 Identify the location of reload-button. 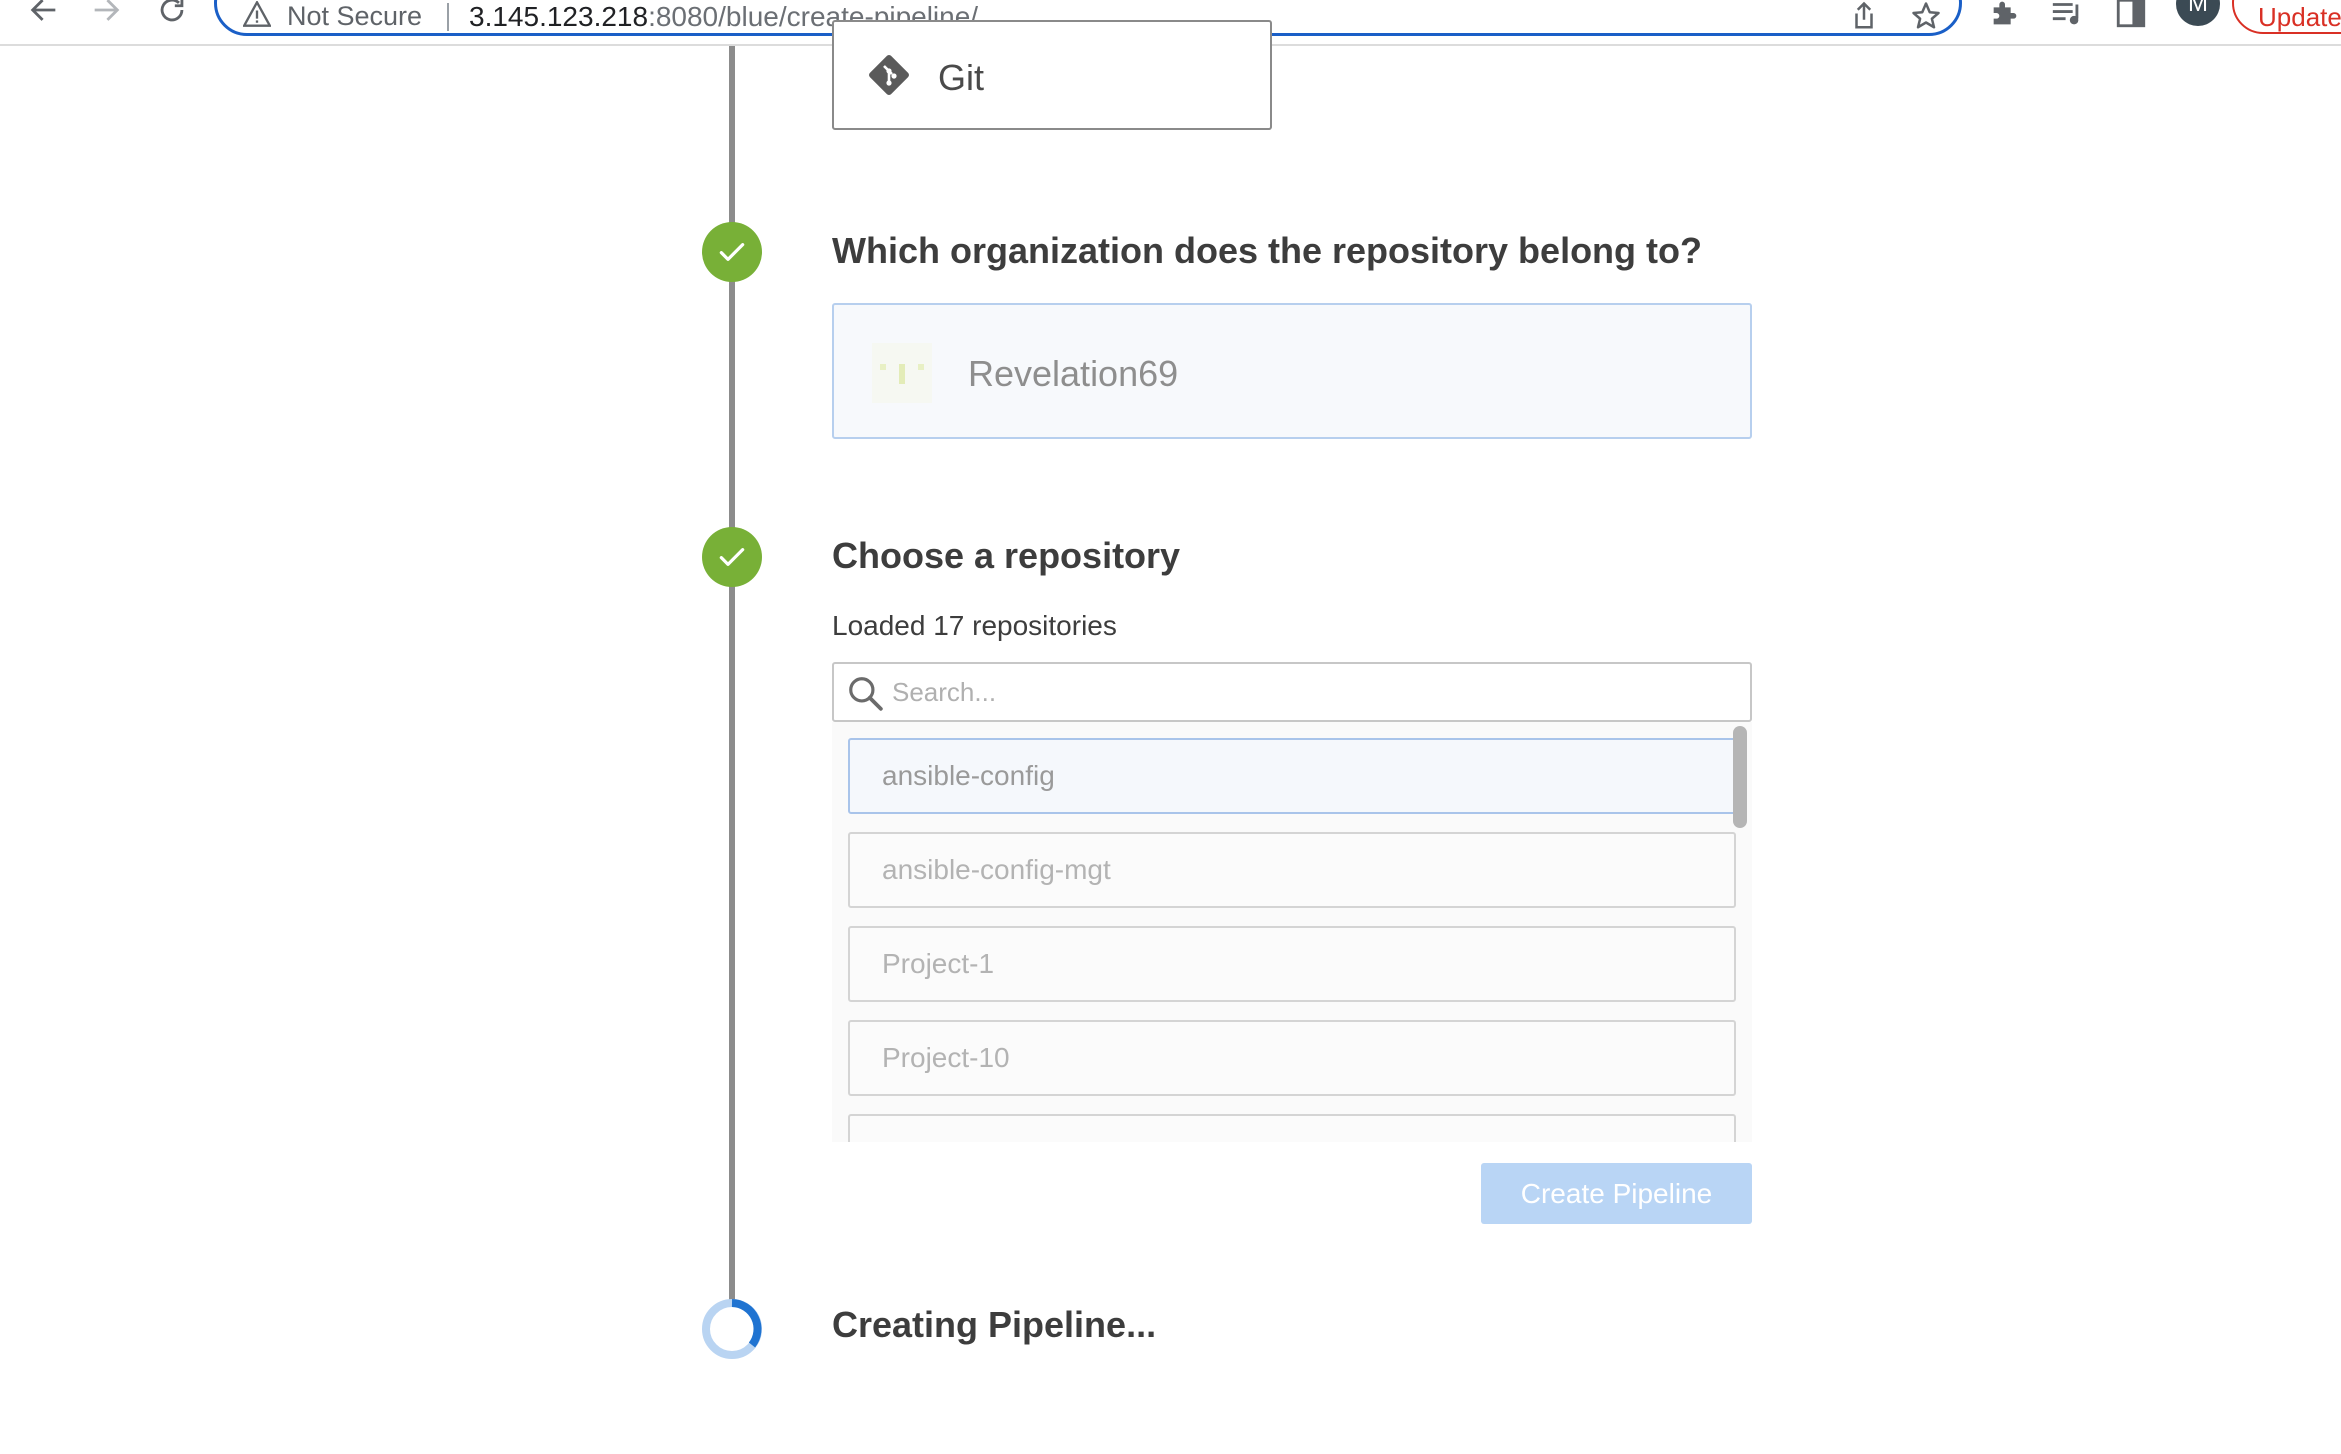
(172, 16).